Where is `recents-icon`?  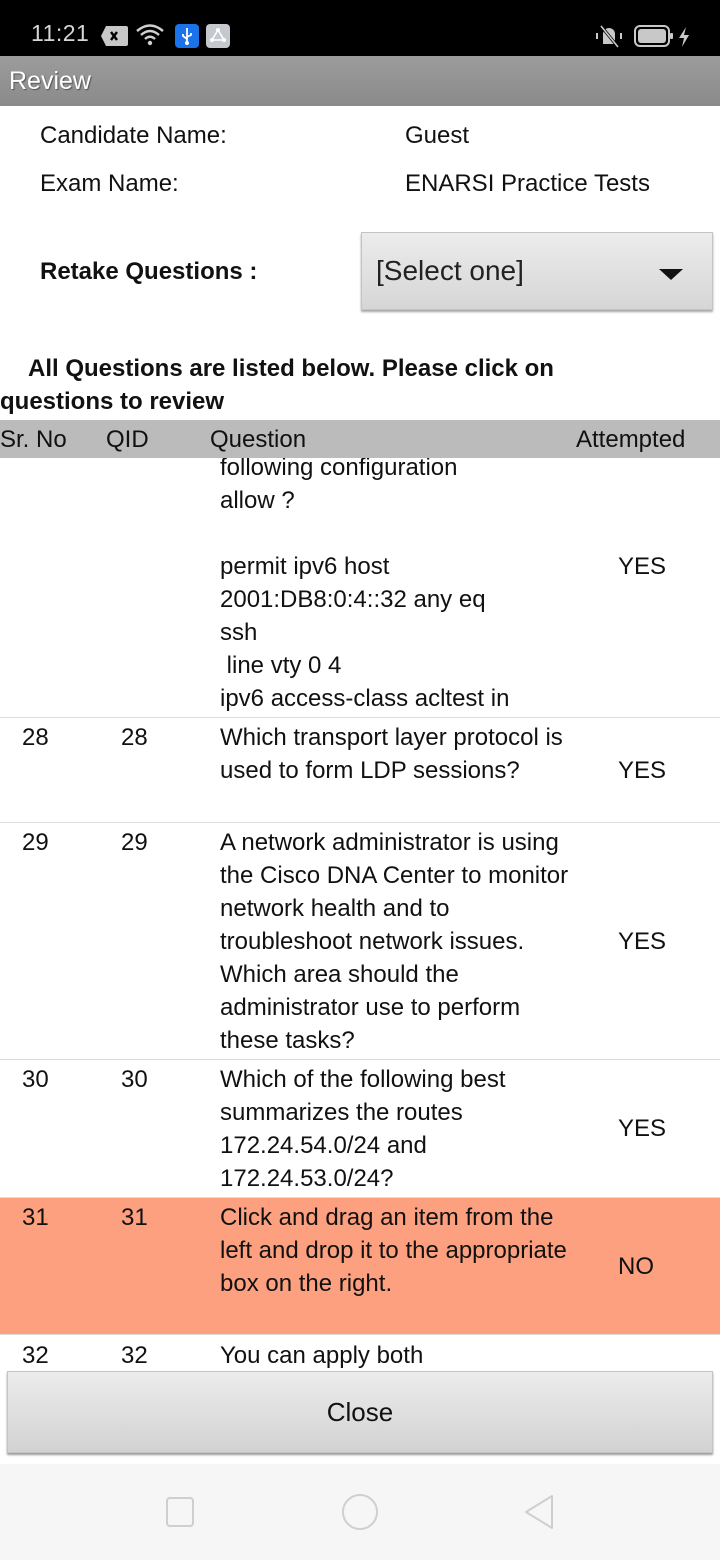 recents-icon is located at coordinates (180, 1514).